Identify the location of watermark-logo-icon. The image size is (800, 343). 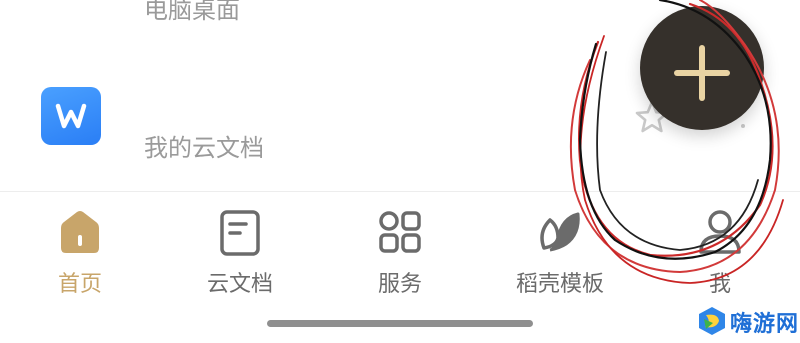
(712, 321).